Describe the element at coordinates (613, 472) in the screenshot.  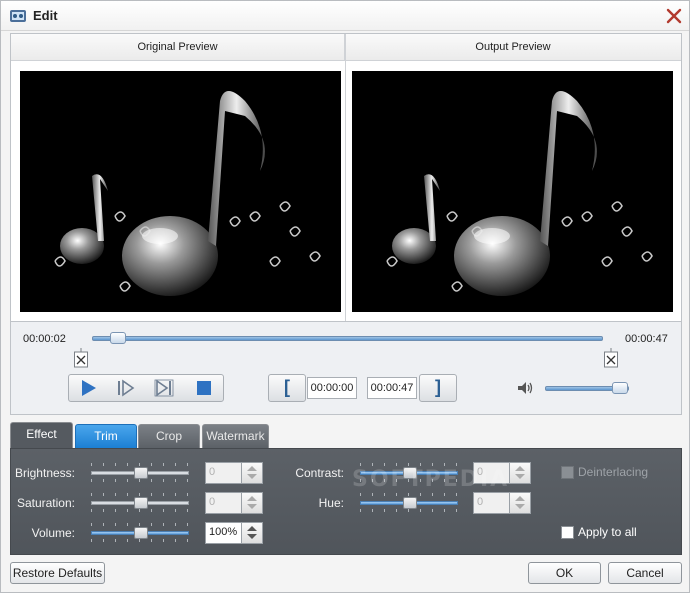
I see `deinterlacing-label: Deinterlacing` at that location.